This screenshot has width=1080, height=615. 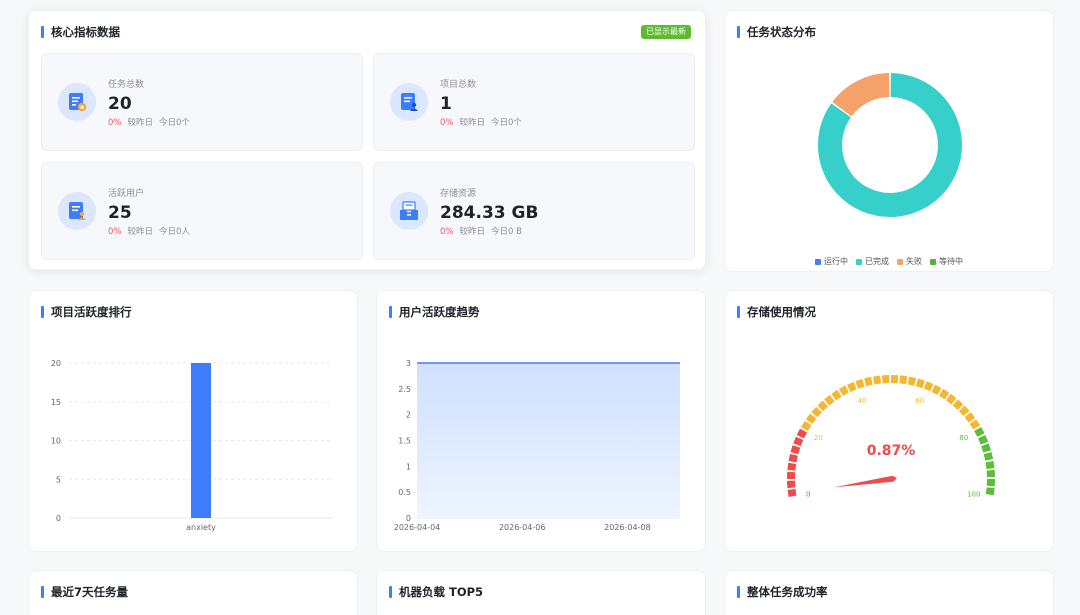 What do you see at coordinates (192, 445) in the screenshot?
I see `project-rank-bar-chart: 0 5 10 15 20 anxiety` at bounding box center [192, 445].